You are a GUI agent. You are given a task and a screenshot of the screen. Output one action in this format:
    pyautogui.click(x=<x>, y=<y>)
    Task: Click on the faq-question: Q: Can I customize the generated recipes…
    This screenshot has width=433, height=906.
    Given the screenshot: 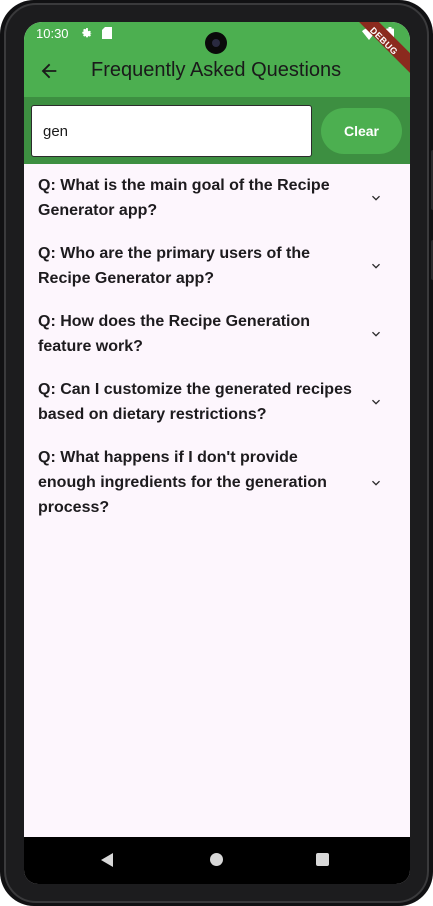 What is the action you would take?
    pyautogui.click(x=195, y=402)
    